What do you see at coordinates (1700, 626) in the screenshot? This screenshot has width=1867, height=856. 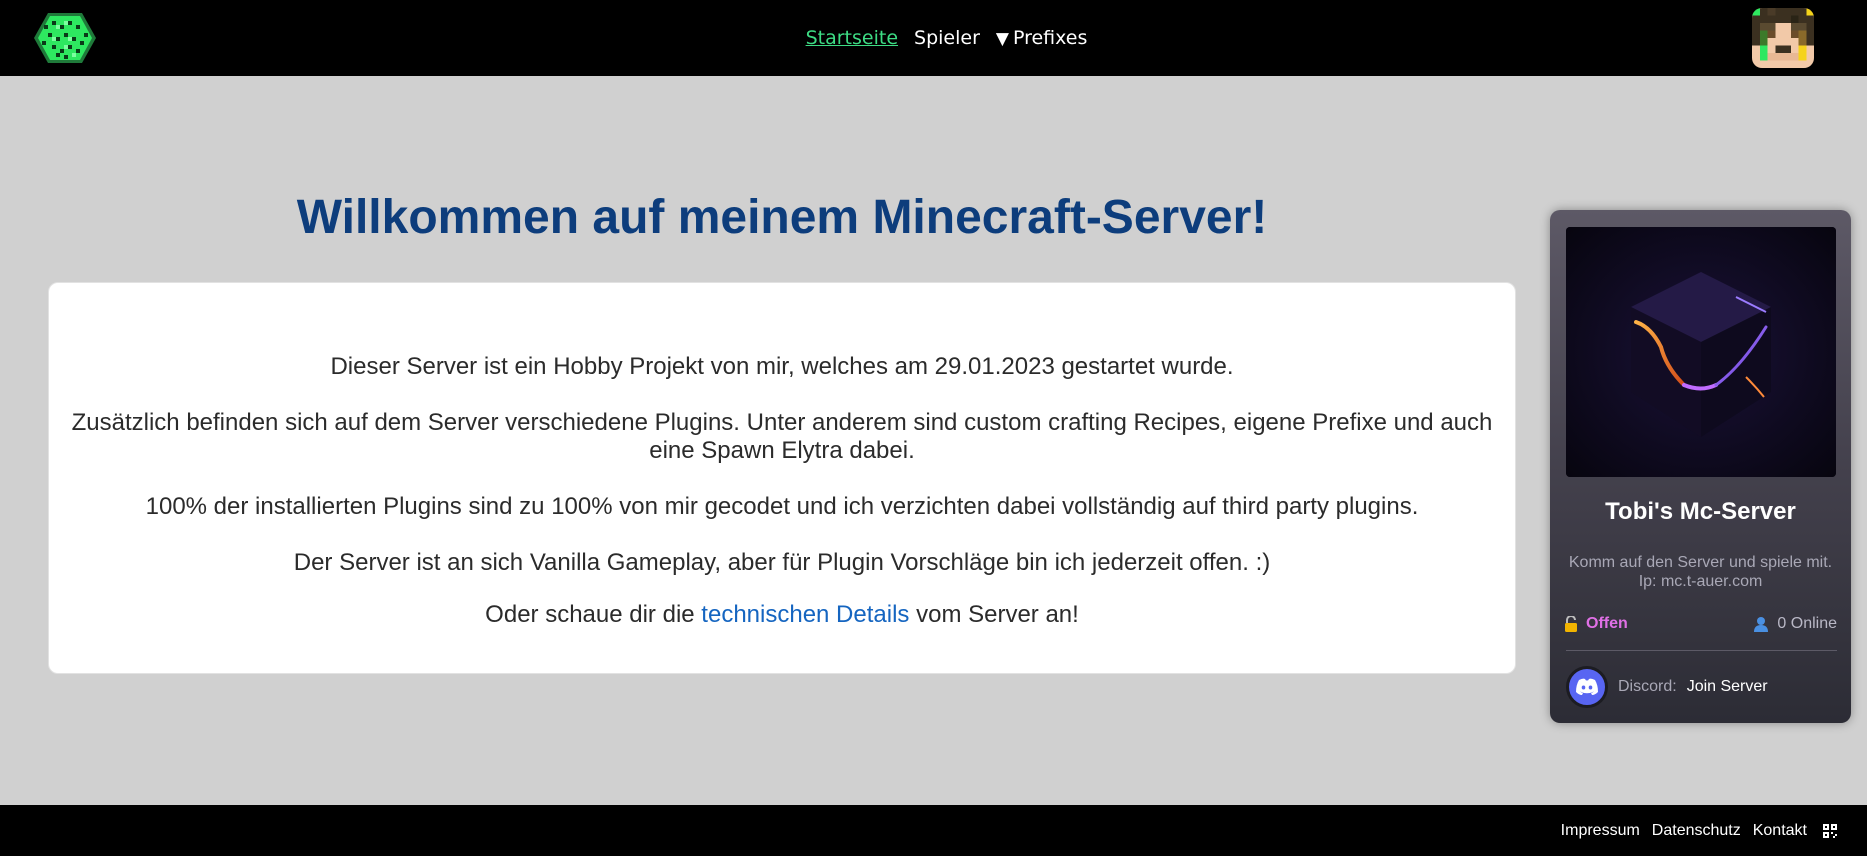 I see `server-status-row: Offen 0 Online` at bounding box center [1700, 626].